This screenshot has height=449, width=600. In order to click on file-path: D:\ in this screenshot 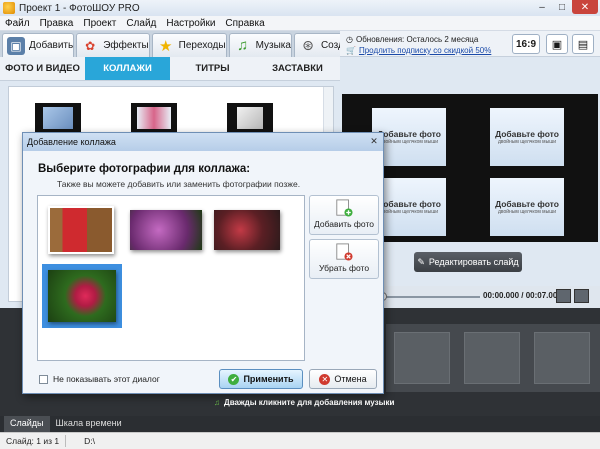, I will do `click(89, 441)`.